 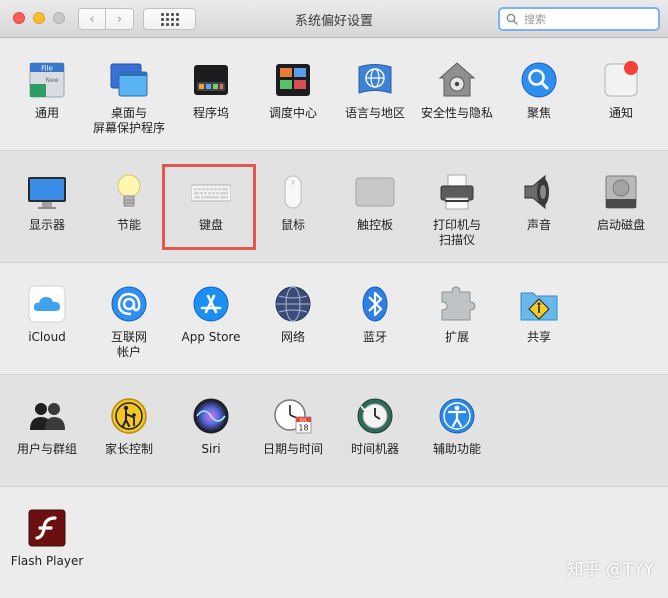 I want to click on pane-label: 通知, so click(x=620, y=113).